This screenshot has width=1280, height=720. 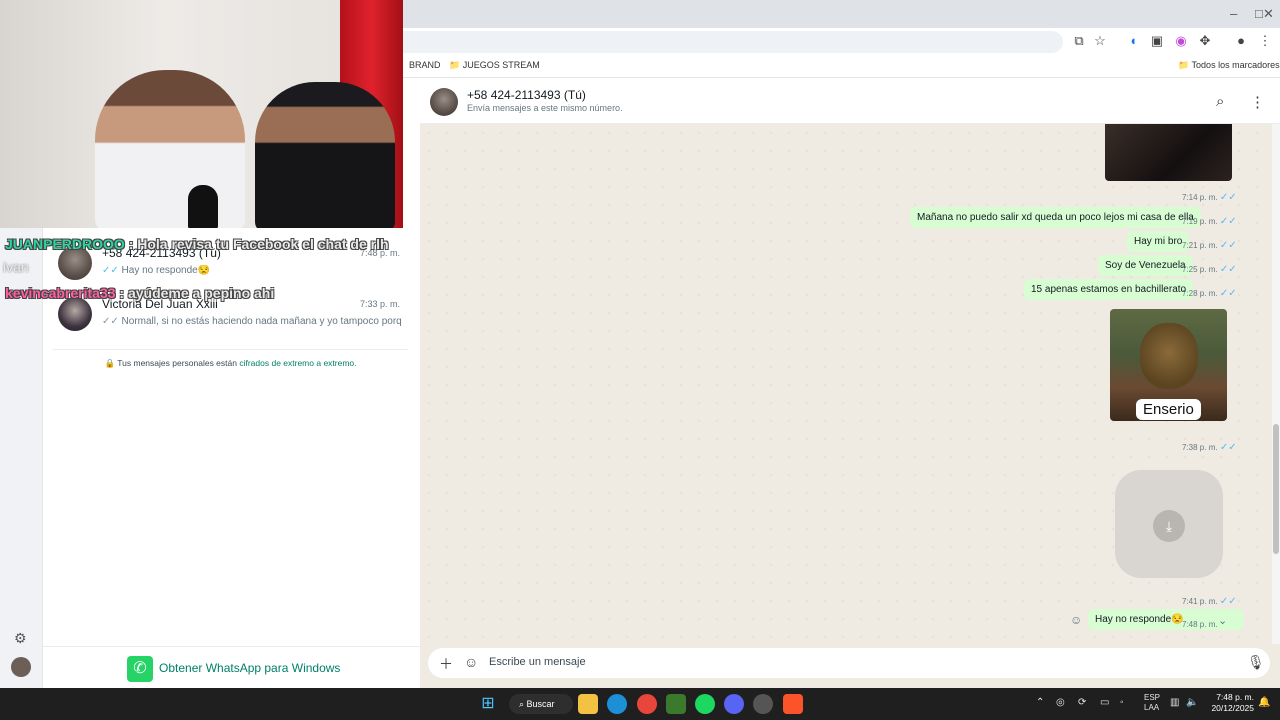 What do you see at coordinates (617, 704) in the screenshot?
I see `edge-icon` at bounding box center [617, 704].